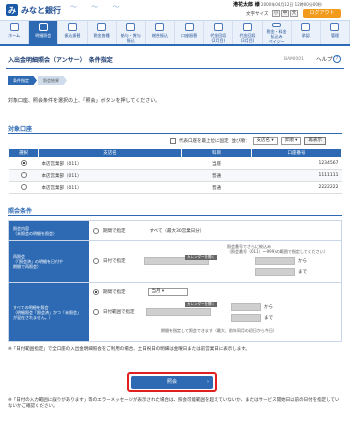 This screenshot has width=350, height=434. I want to click on unread-radio, so click(96, 231).